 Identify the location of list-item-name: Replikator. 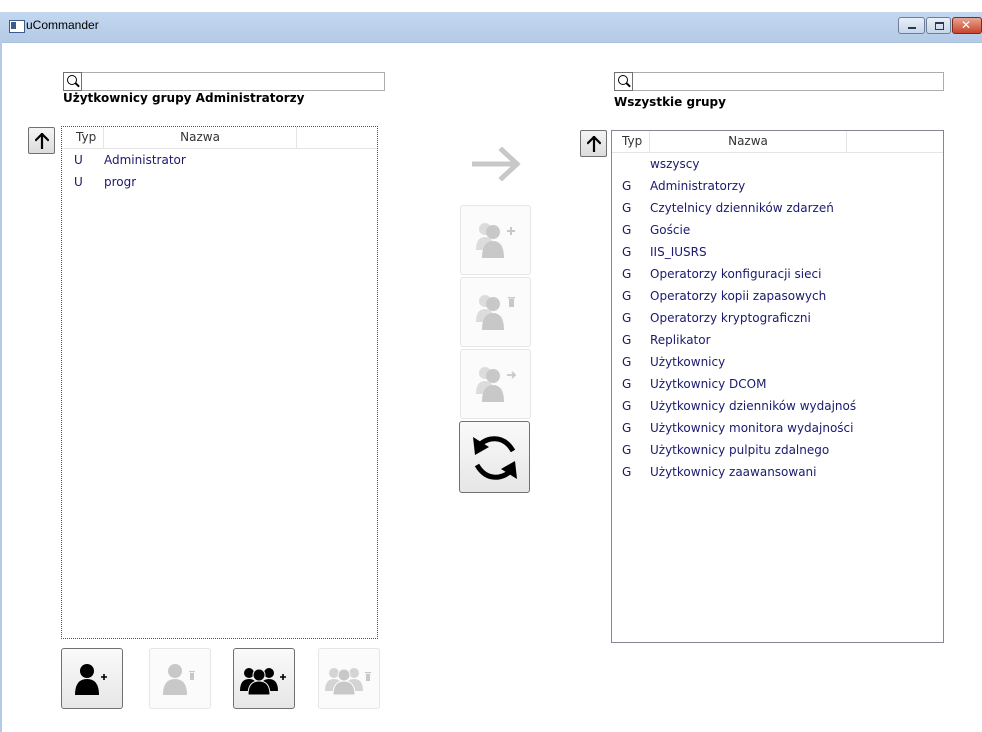
(680, 340).